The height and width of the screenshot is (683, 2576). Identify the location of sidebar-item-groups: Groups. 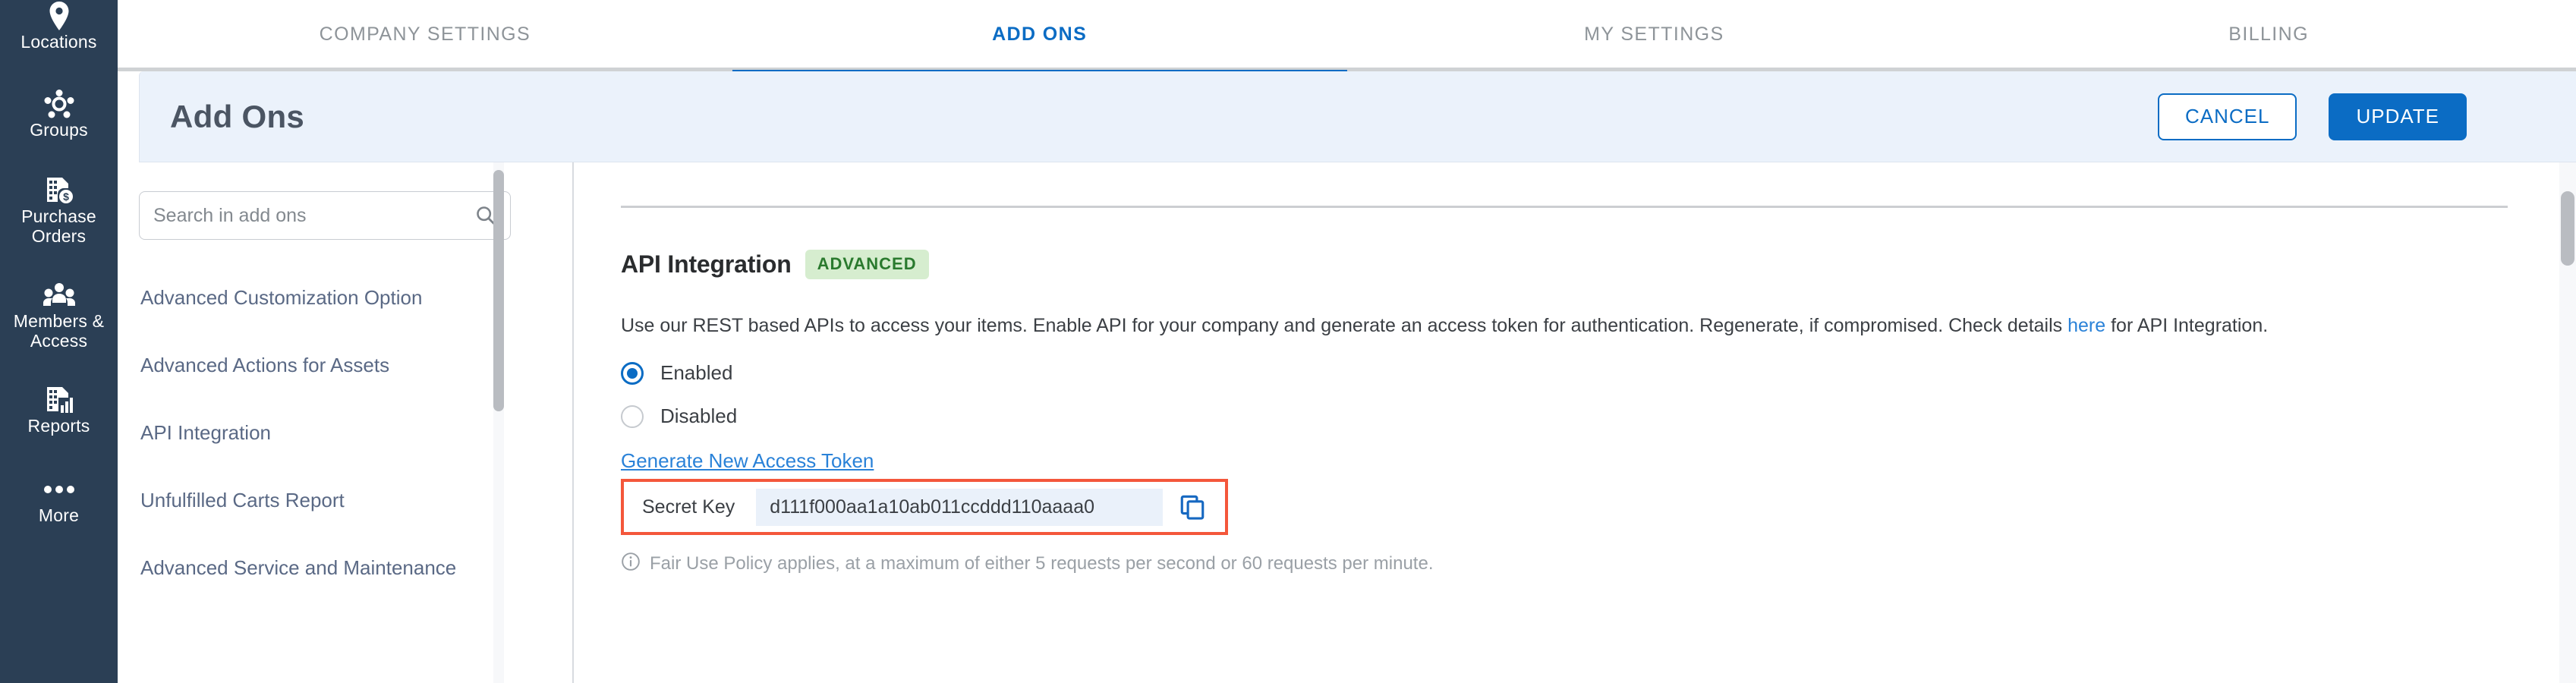
(59, 112).